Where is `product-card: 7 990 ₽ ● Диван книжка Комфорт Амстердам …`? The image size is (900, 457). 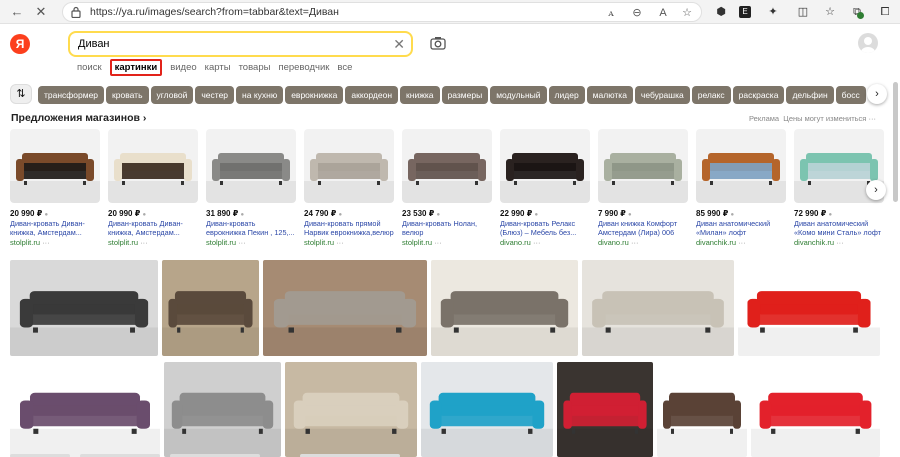
product-card: 7 990 ₽ ● Диван книжка Комфорт Амстердам … is located at coordinates (643, 188).